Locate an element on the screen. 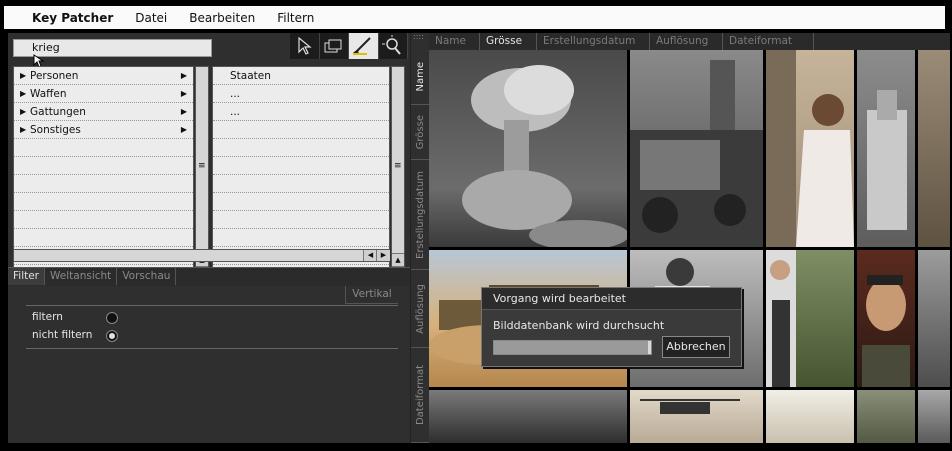  scroll-up-button: ▲ is located at coordinates (398, 259).